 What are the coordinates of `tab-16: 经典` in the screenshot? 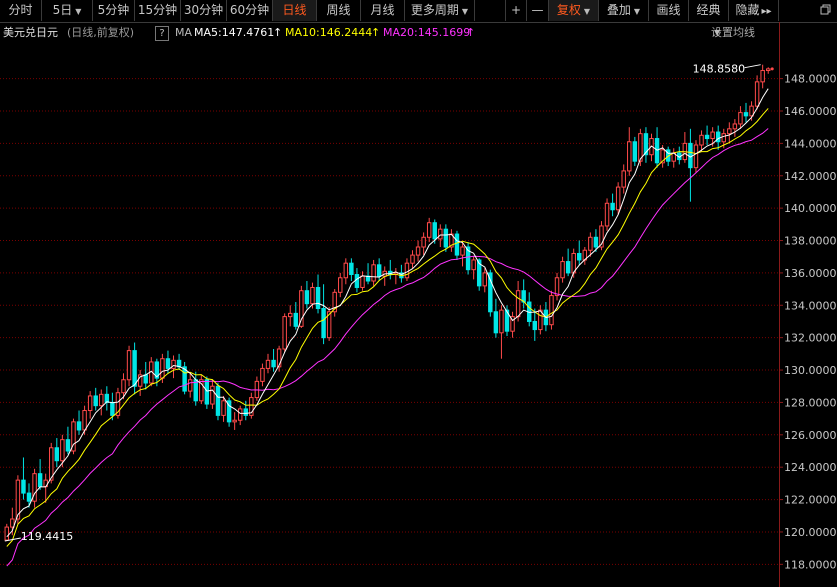 It's located at (709, 10).